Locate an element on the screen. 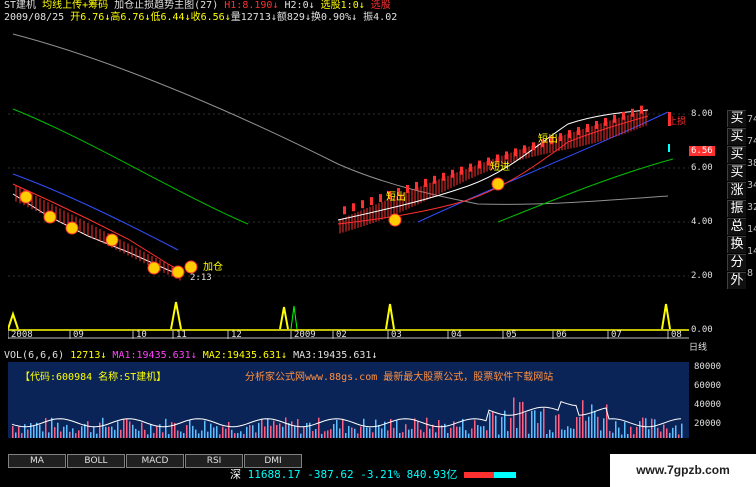 The height and width of the screenshot is (487, 756). vol-value: 12713 is located at coordinates (255, 17).